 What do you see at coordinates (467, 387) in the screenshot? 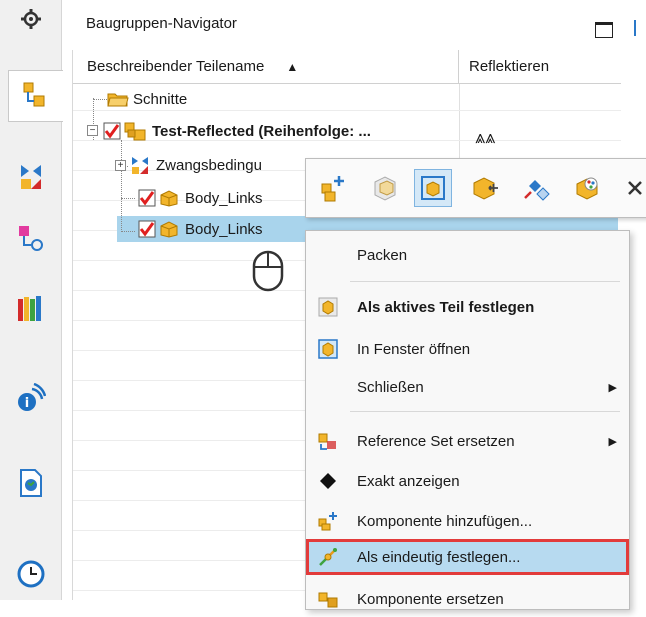
I see `menu-item-close: Schließen ▶` at bounding box center [467, 387].